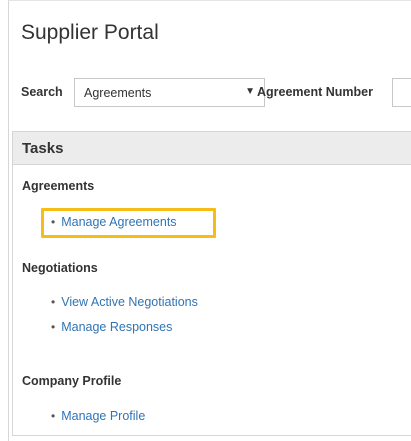 The image size is (411, 441). Describe the element at coordinates (72, 381) in the screenshot. I see `section-title-company-profile: Company Profile` at that location.